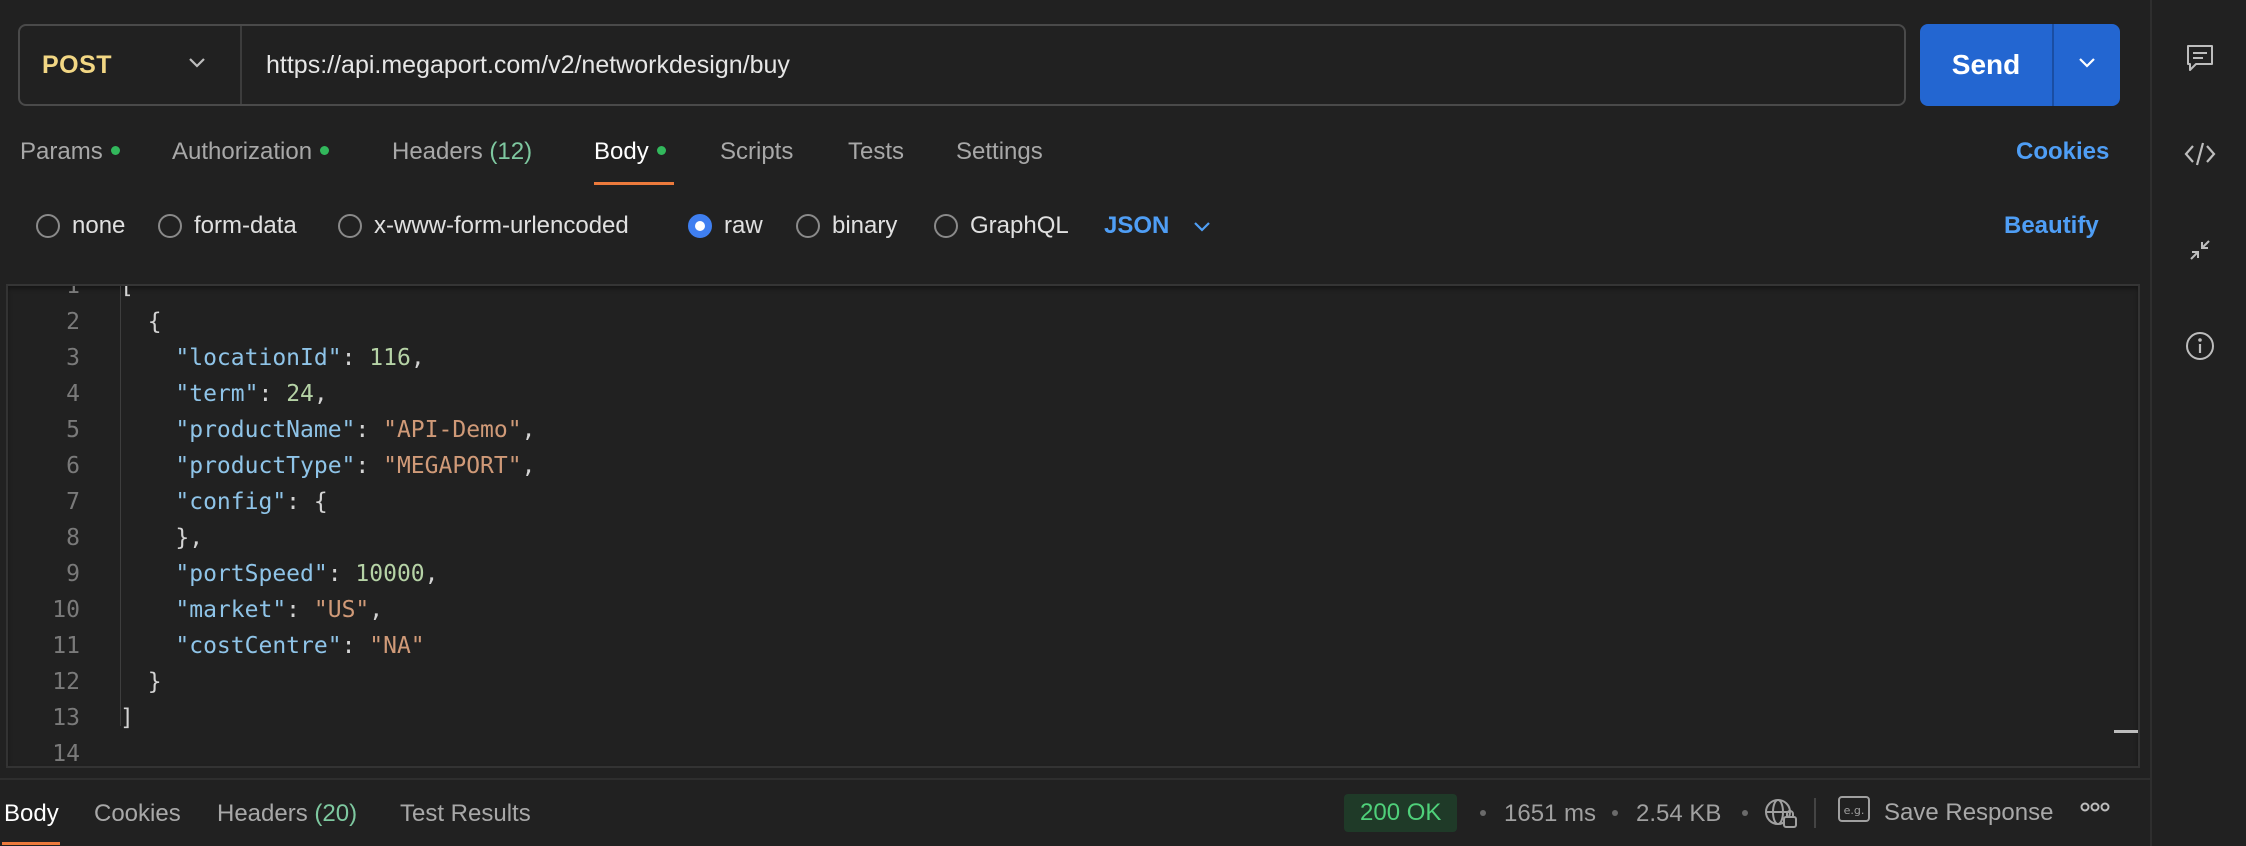  I want to click on body-type-form-data: form-data, so click(227, 226).